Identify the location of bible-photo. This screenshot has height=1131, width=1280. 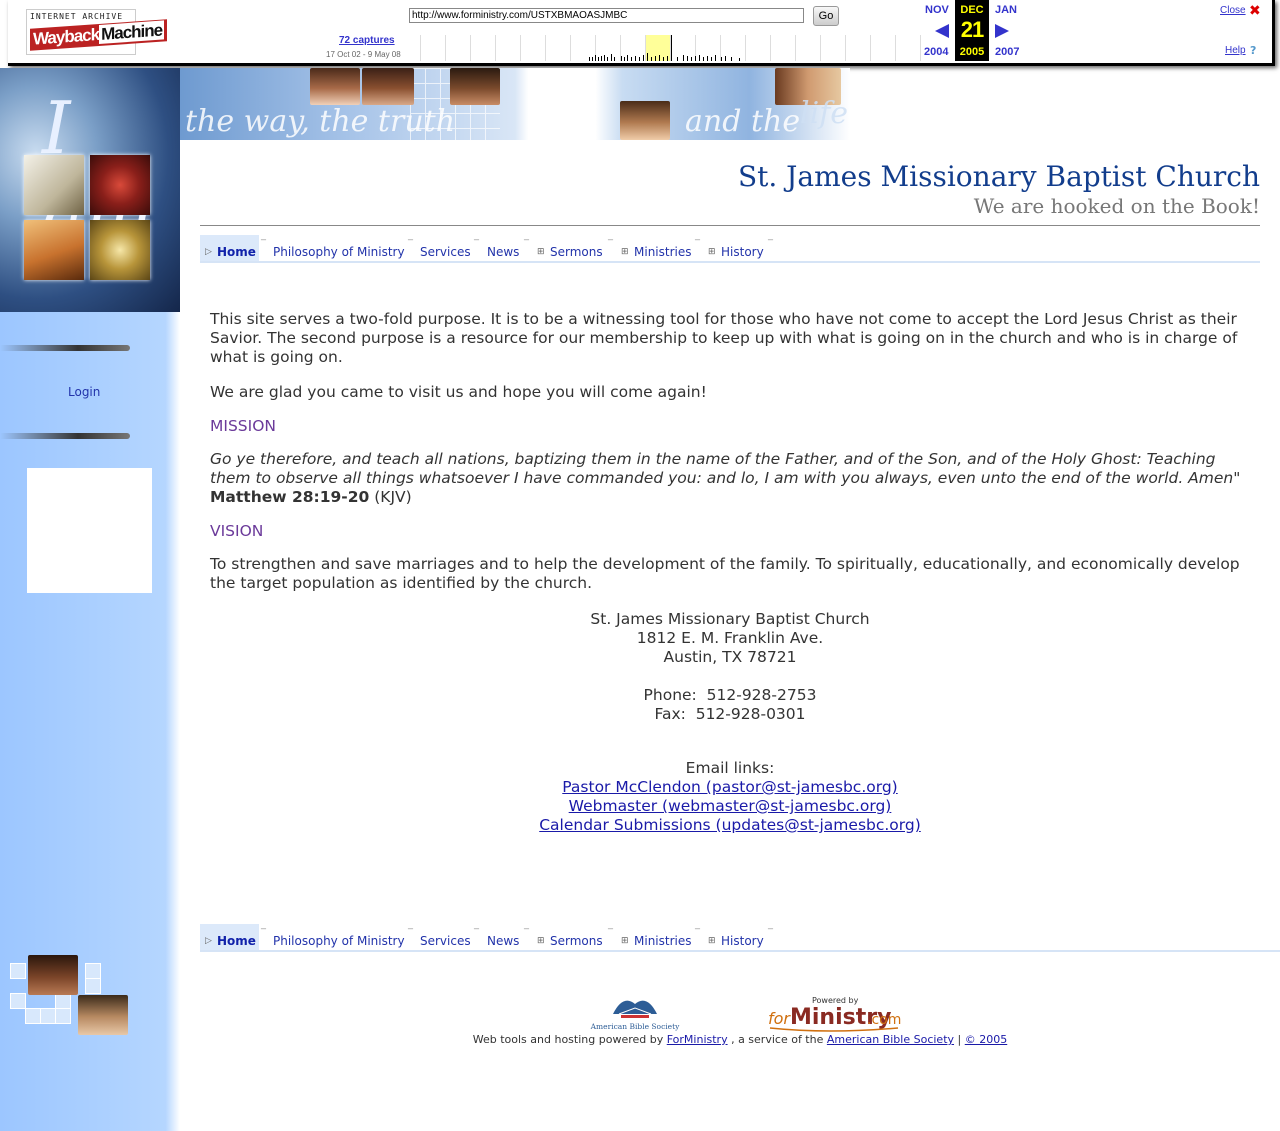
(54, 185).